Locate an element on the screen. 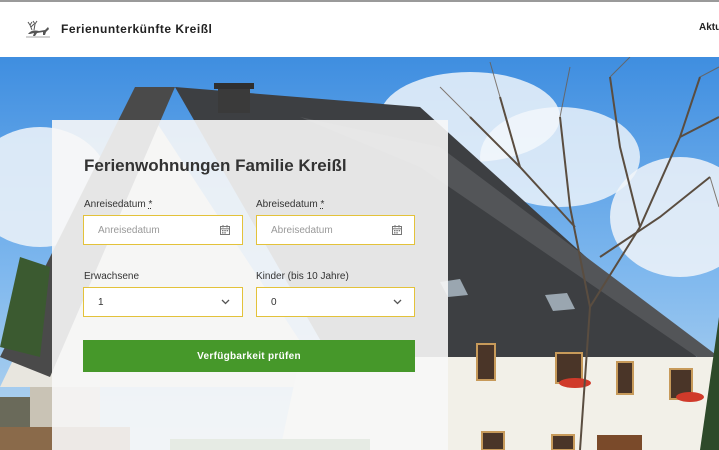 The width and height of the screenshot is (719, 450). form-title: Ferienwohnungen Familie Kreißl is located at coordinates (215, 165).